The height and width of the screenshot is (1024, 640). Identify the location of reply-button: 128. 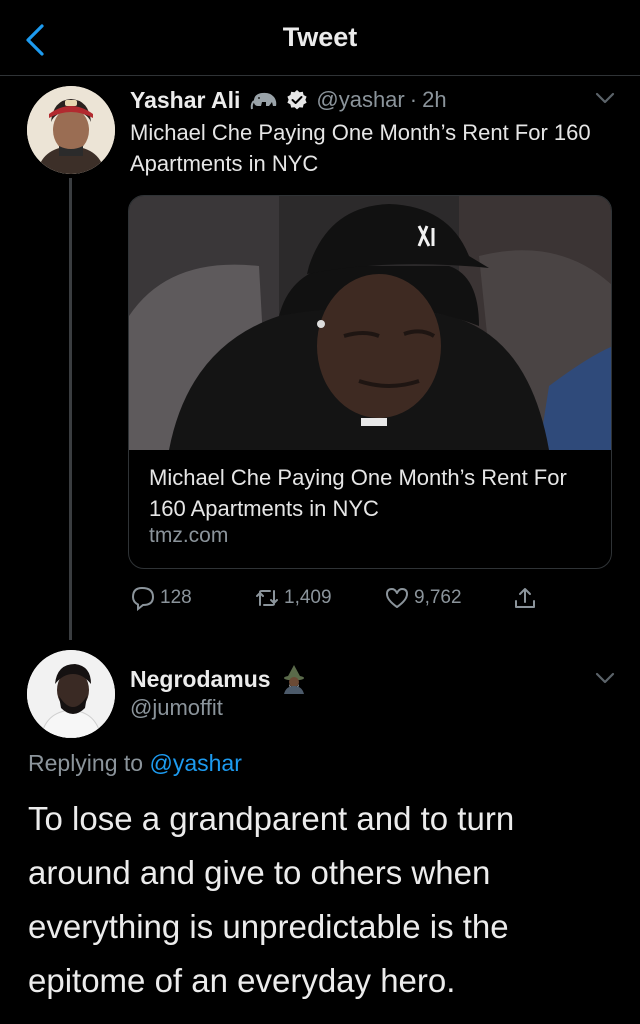
(161, 598).